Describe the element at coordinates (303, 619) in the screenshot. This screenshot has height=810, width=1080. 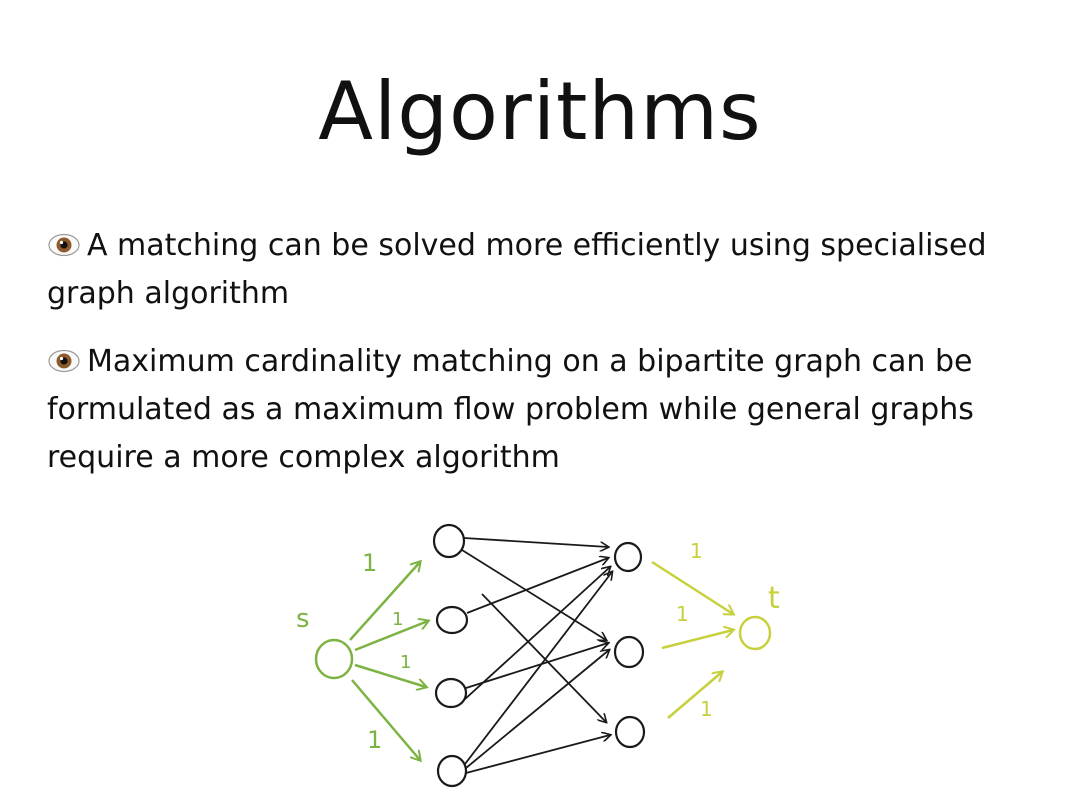
I see `source-label: s` at that location.